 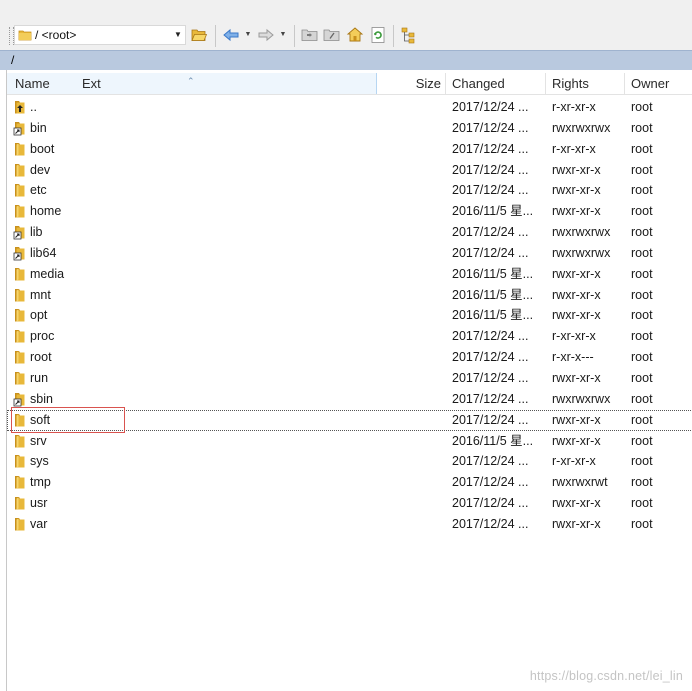 What do you see at coordinates (248, 34) in the screenshot?
I see `back-dropdown-icon: ▼` at bounding box center [248, 34].